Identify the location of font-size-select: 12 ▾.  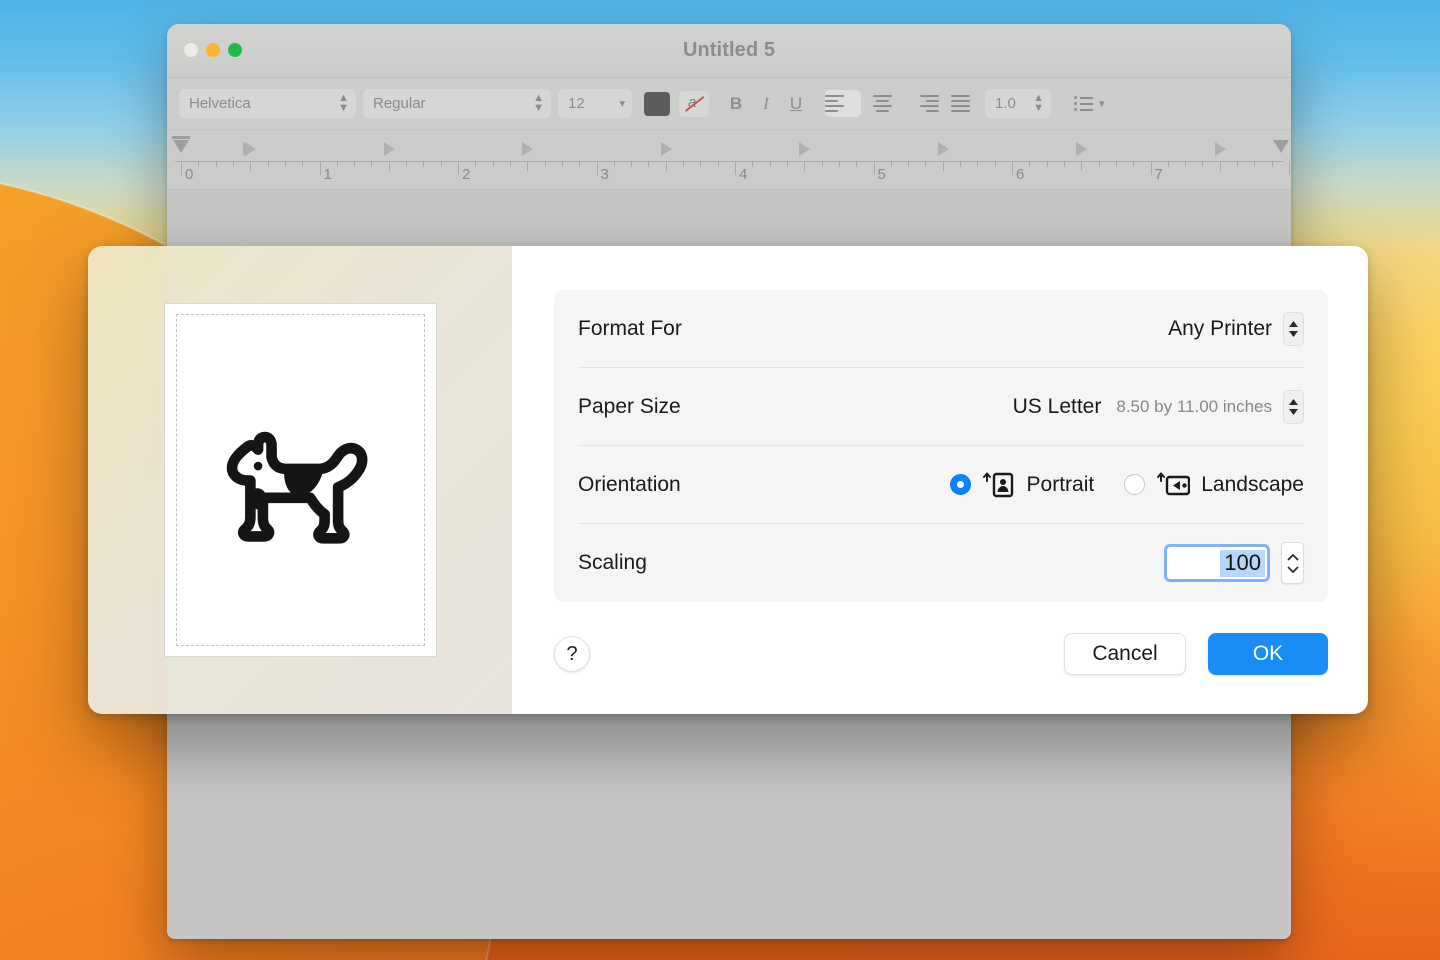
(595, 103).